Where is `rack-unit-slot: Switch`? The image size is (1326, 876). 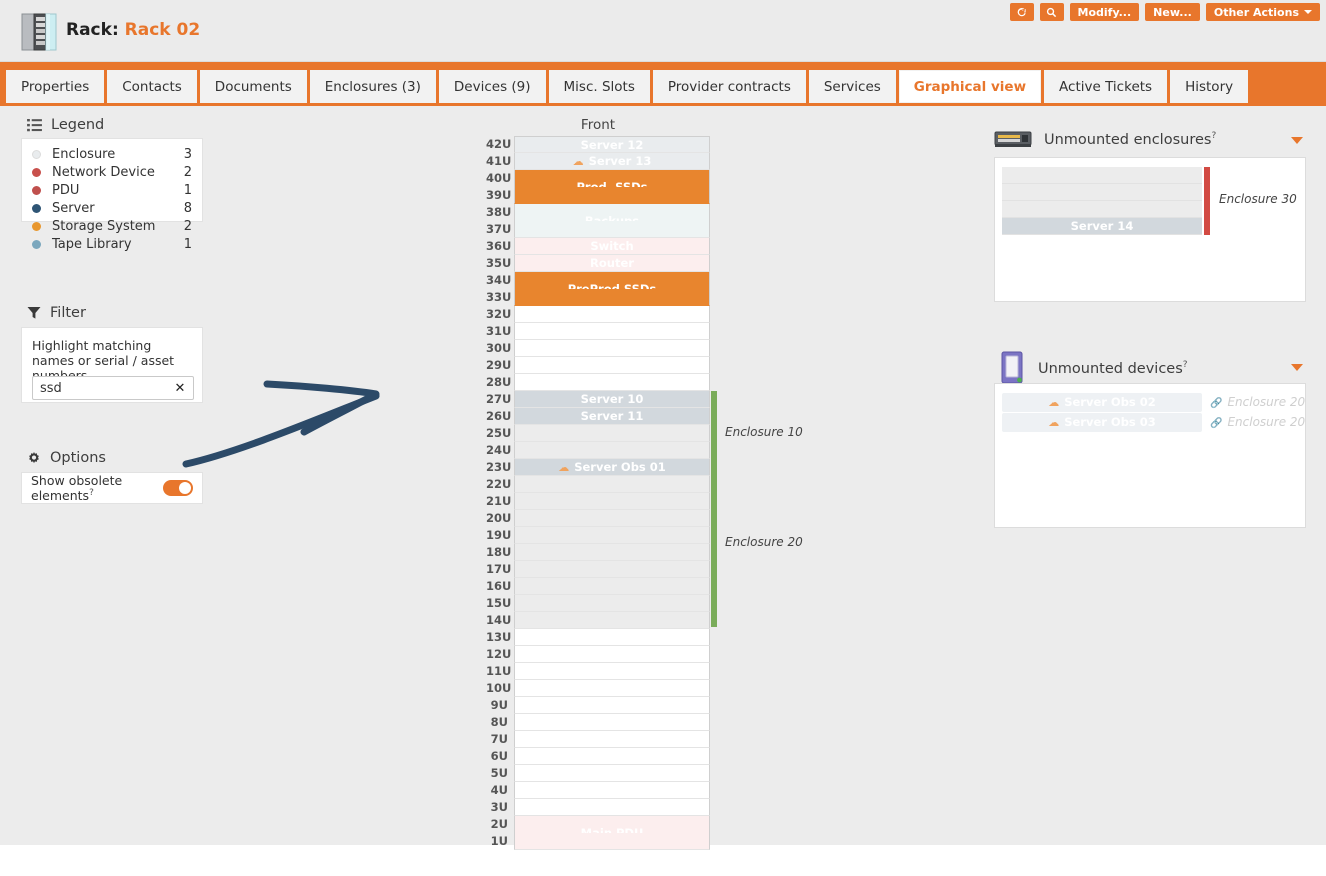 rack-unit-slot: Switch is located at coordinates (612, 246).